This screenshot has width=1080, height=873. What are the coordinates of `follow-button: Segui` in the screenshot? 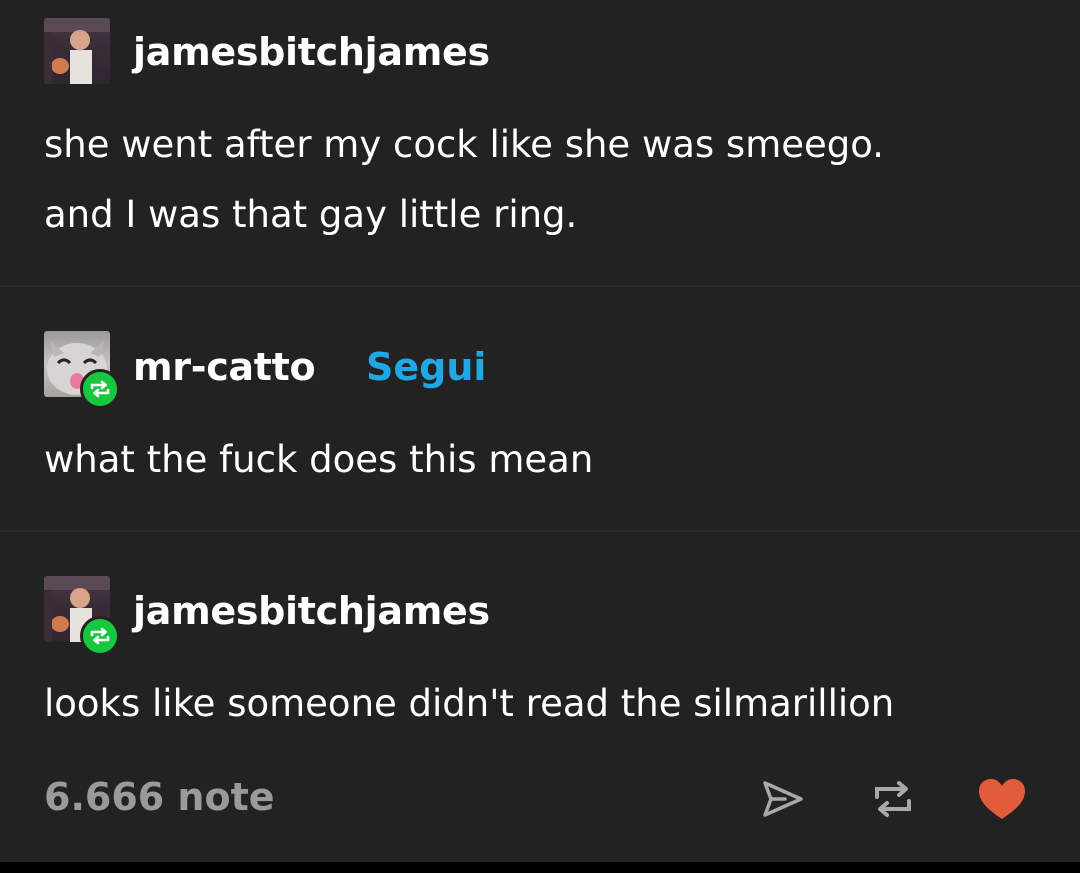 It's located at (426, 367).